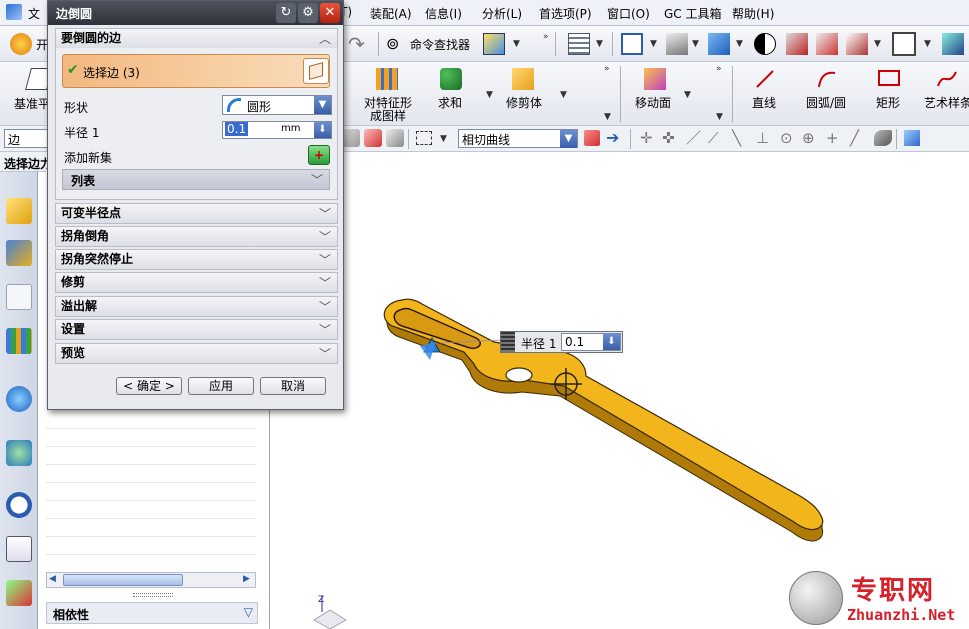  What do you see at coordinates (196, 282) in the screenshot?
I see `section-trim: 修剪 ﹀` at bounding box center [196, 282].